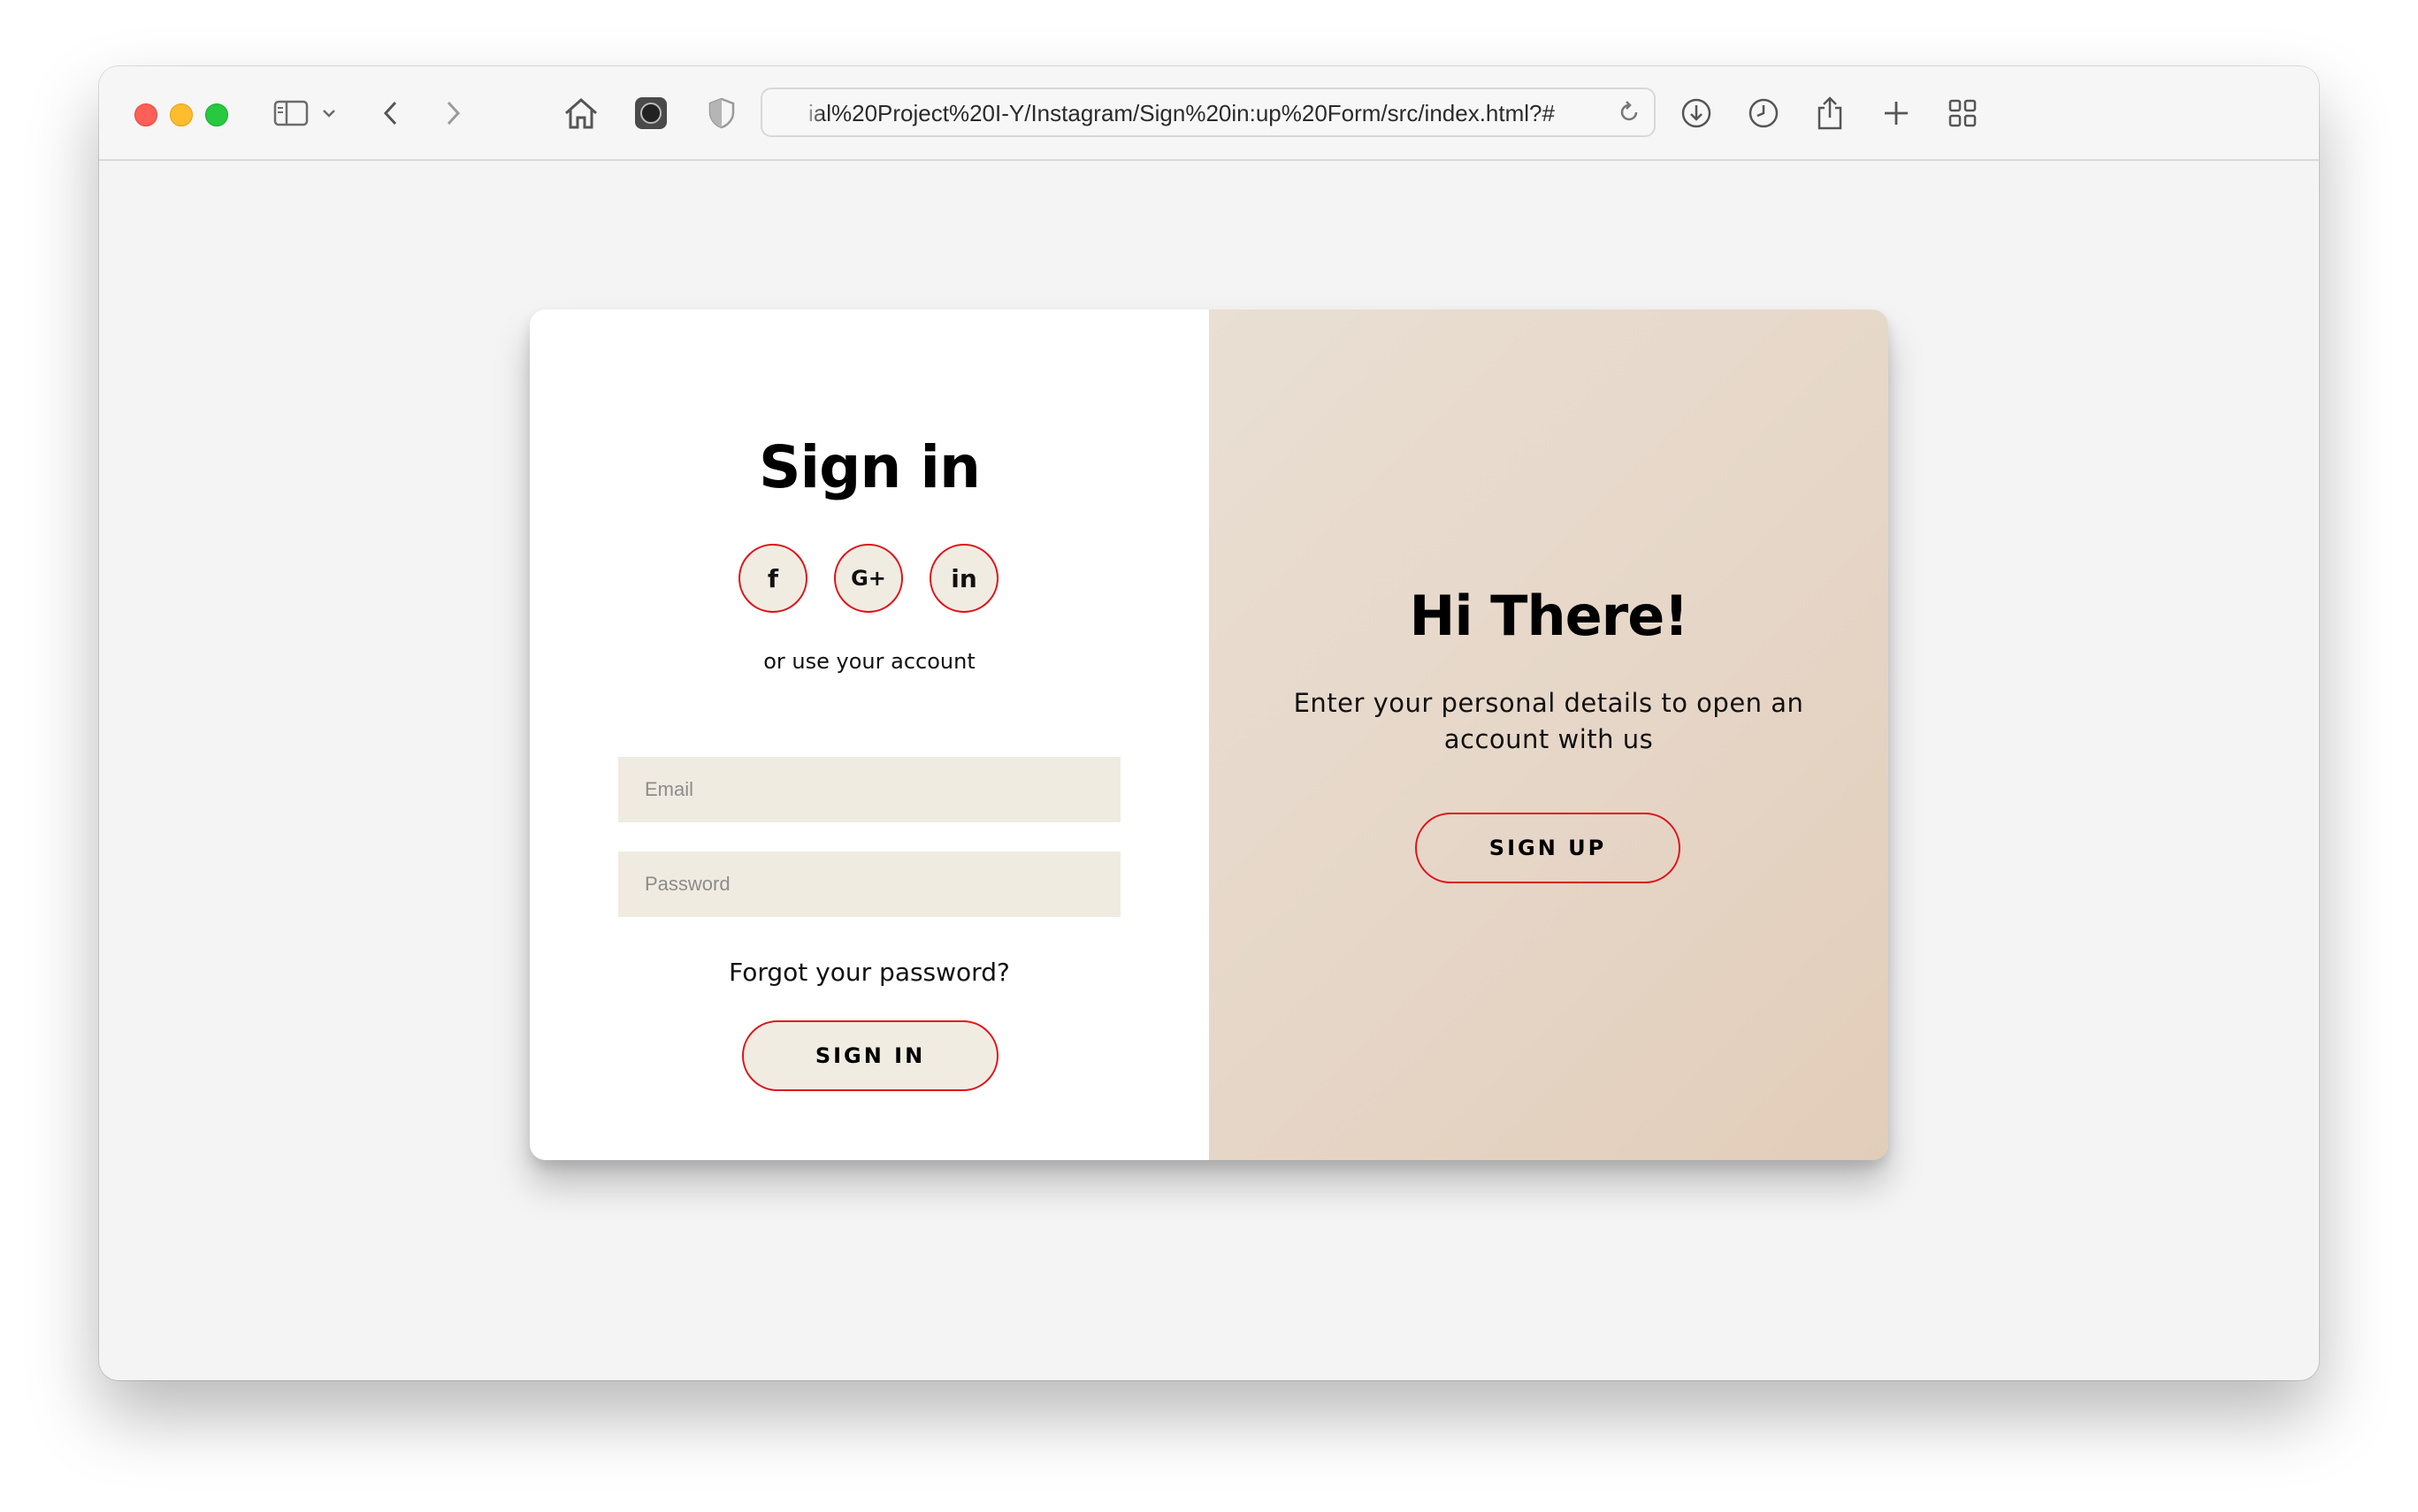 Image resolution: width=2418 pixels, height=1512 pixels. I want to click on shield-icon, so click(721, 113).